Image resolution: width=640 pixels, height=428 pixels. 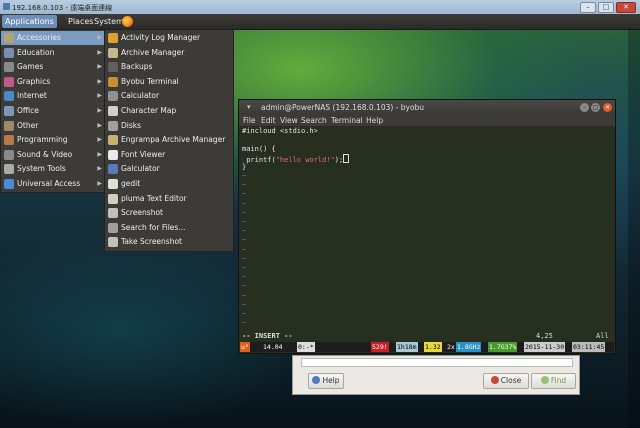 What do you see at coordinates (49, 183) in the screenshot?
I see `menu-category-label: Universal Access` at bounding box center [49, 183].